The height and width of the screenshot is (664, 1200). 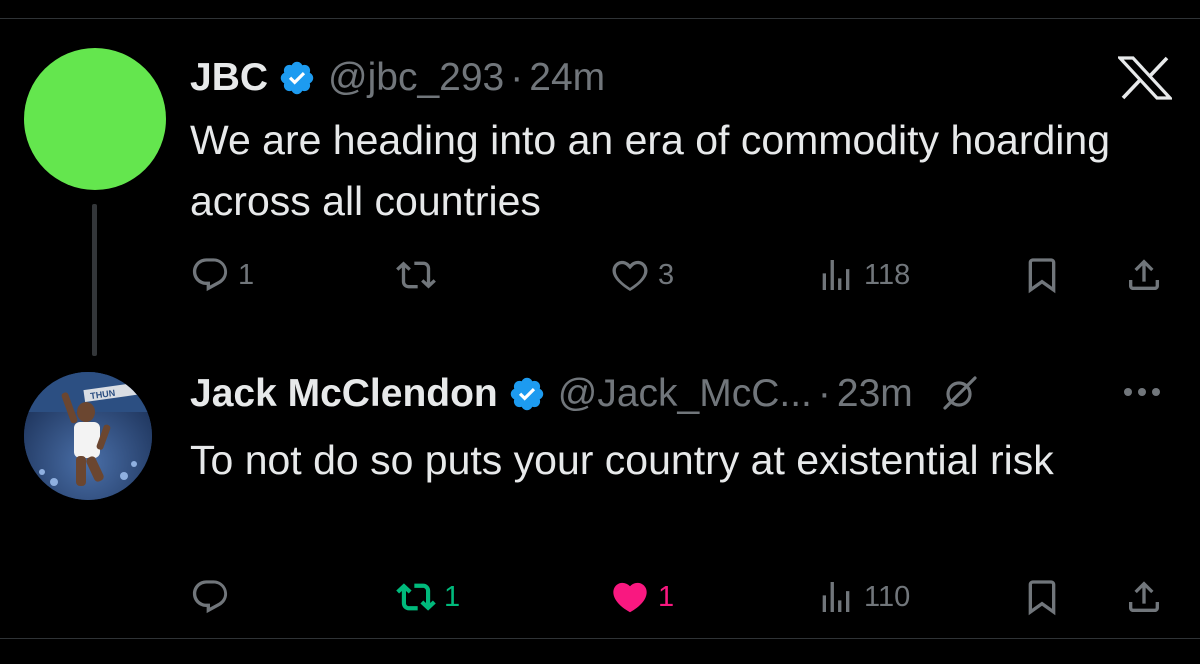 What do you see at coordinates (863, 275) in the screenshot?
I see `views-button: 118` at bounding box center [863, 275].